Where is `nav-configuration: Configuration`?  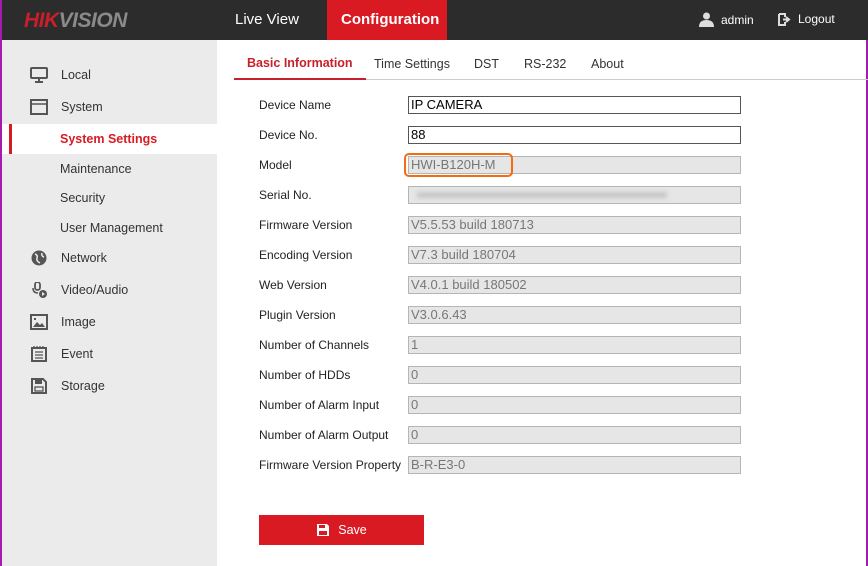
nav-configuration: Configuration is located at coordinates (387, 20).